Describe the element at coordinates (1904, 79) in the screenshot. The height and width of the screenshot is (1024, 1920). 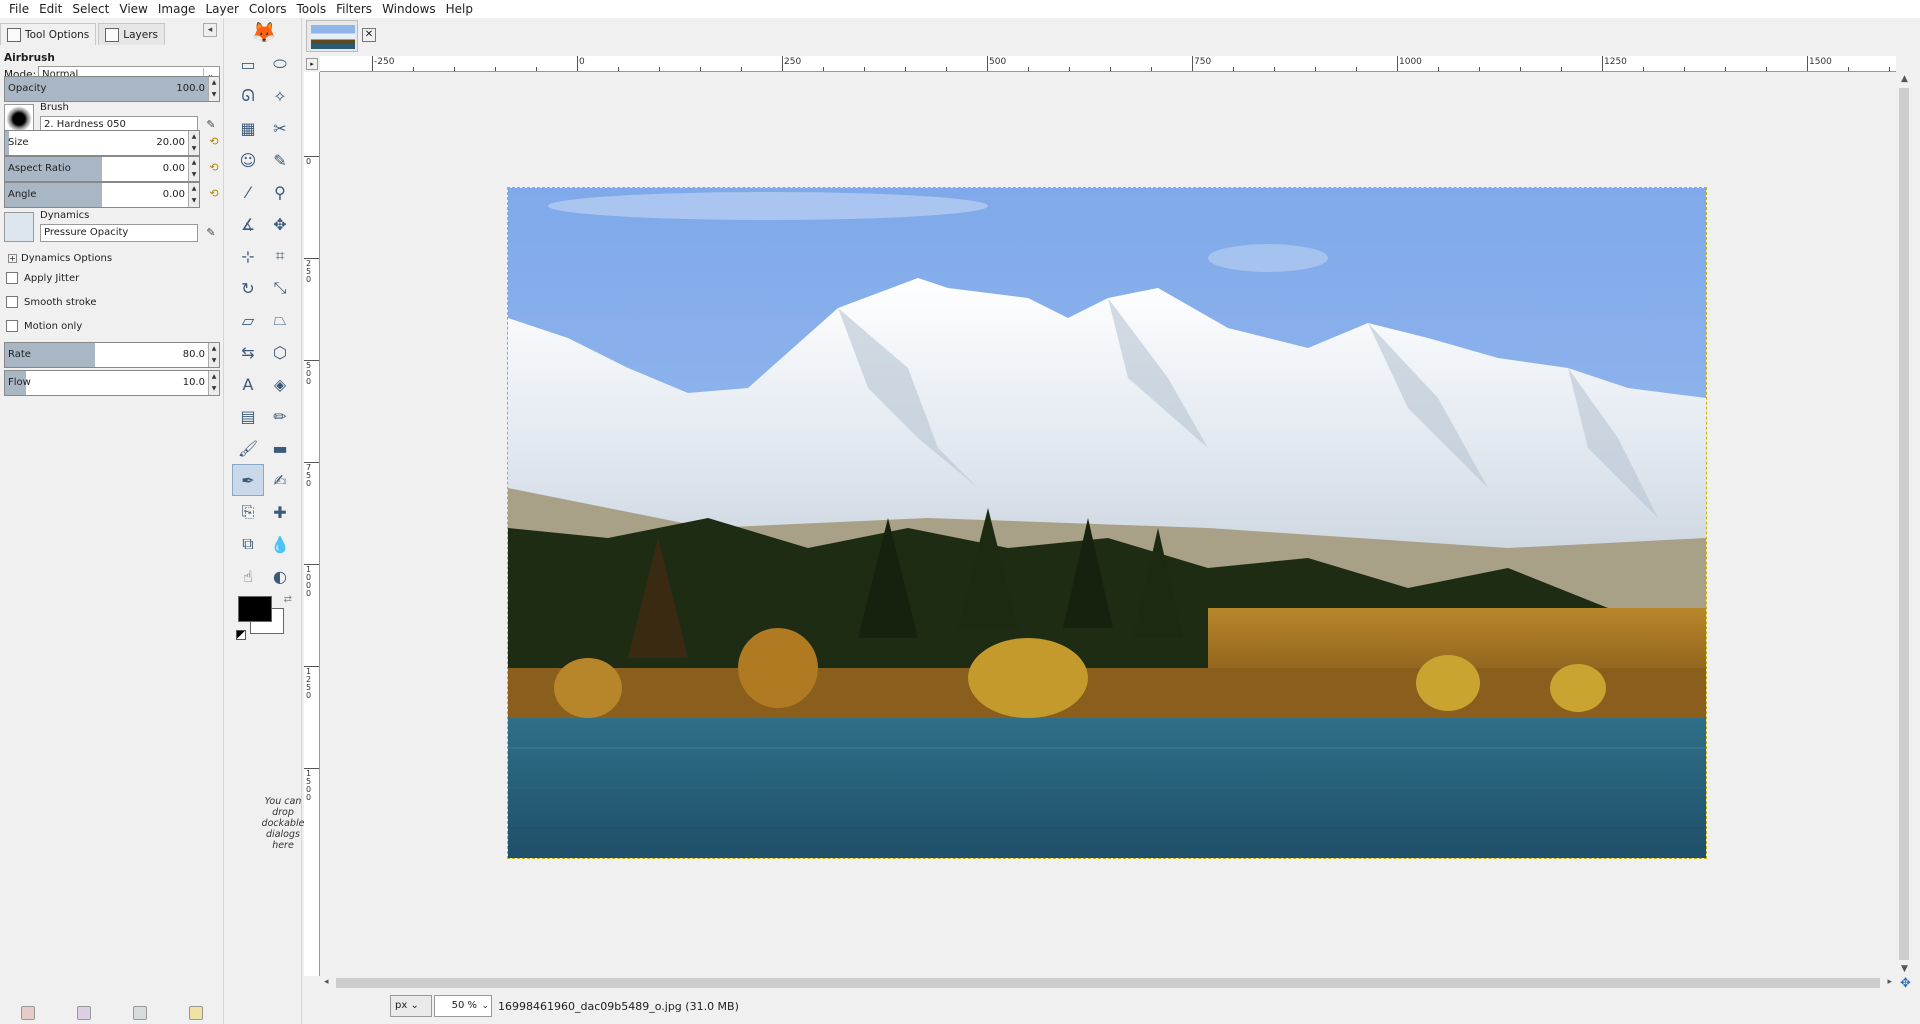
I see `scroll-up-icon: ▲` at that location.